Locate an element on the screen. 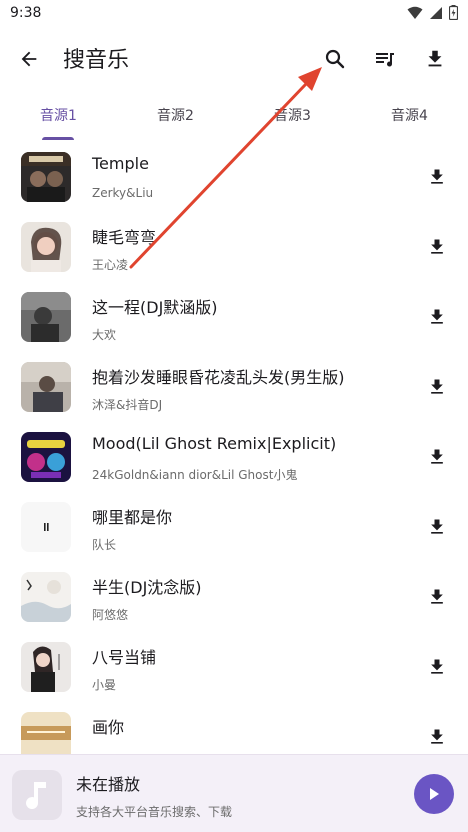 The image size is (468, 832). song-row: 睫毛弯弯 王心凌 is located at coordinates (234, 247).